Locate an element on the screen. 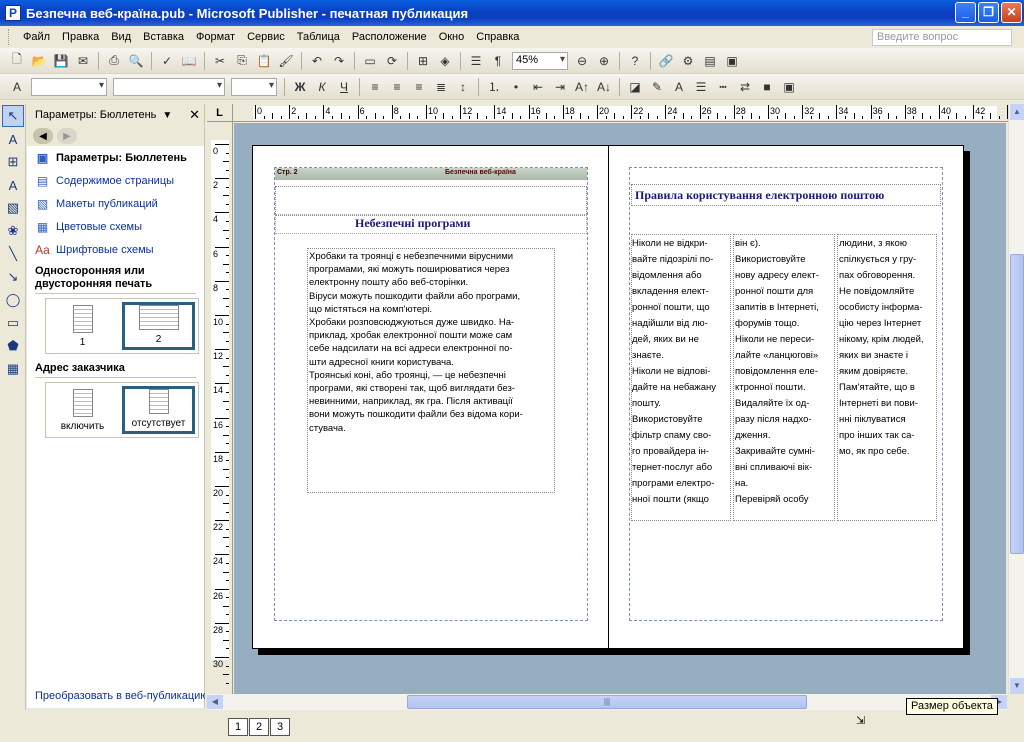  left-title-frame is located at coordinates (431, 201).